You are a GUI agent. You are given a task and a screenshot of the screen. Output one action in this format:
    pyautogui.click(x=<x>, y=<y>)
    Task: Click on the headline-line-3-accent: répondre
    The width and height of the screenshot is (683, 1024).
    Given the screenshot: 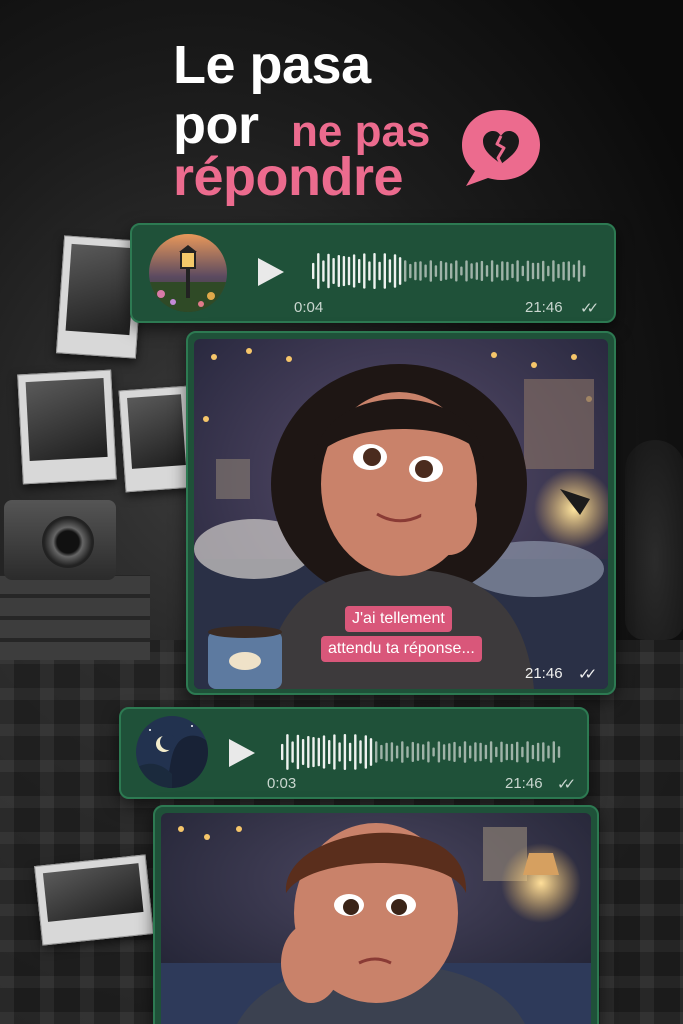 What is the action you would take?
    pyautogui.click(x=288, y=177)
    